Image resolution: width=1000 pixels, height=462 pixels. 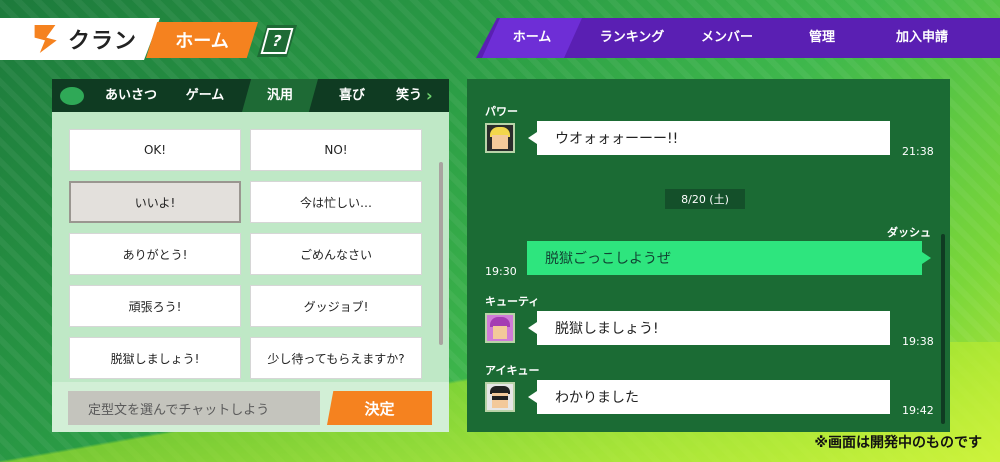 What do you see at coordinates (103, 41) in the screenshot?
I see `page-title: クラン` at bounding box center [103, 41].